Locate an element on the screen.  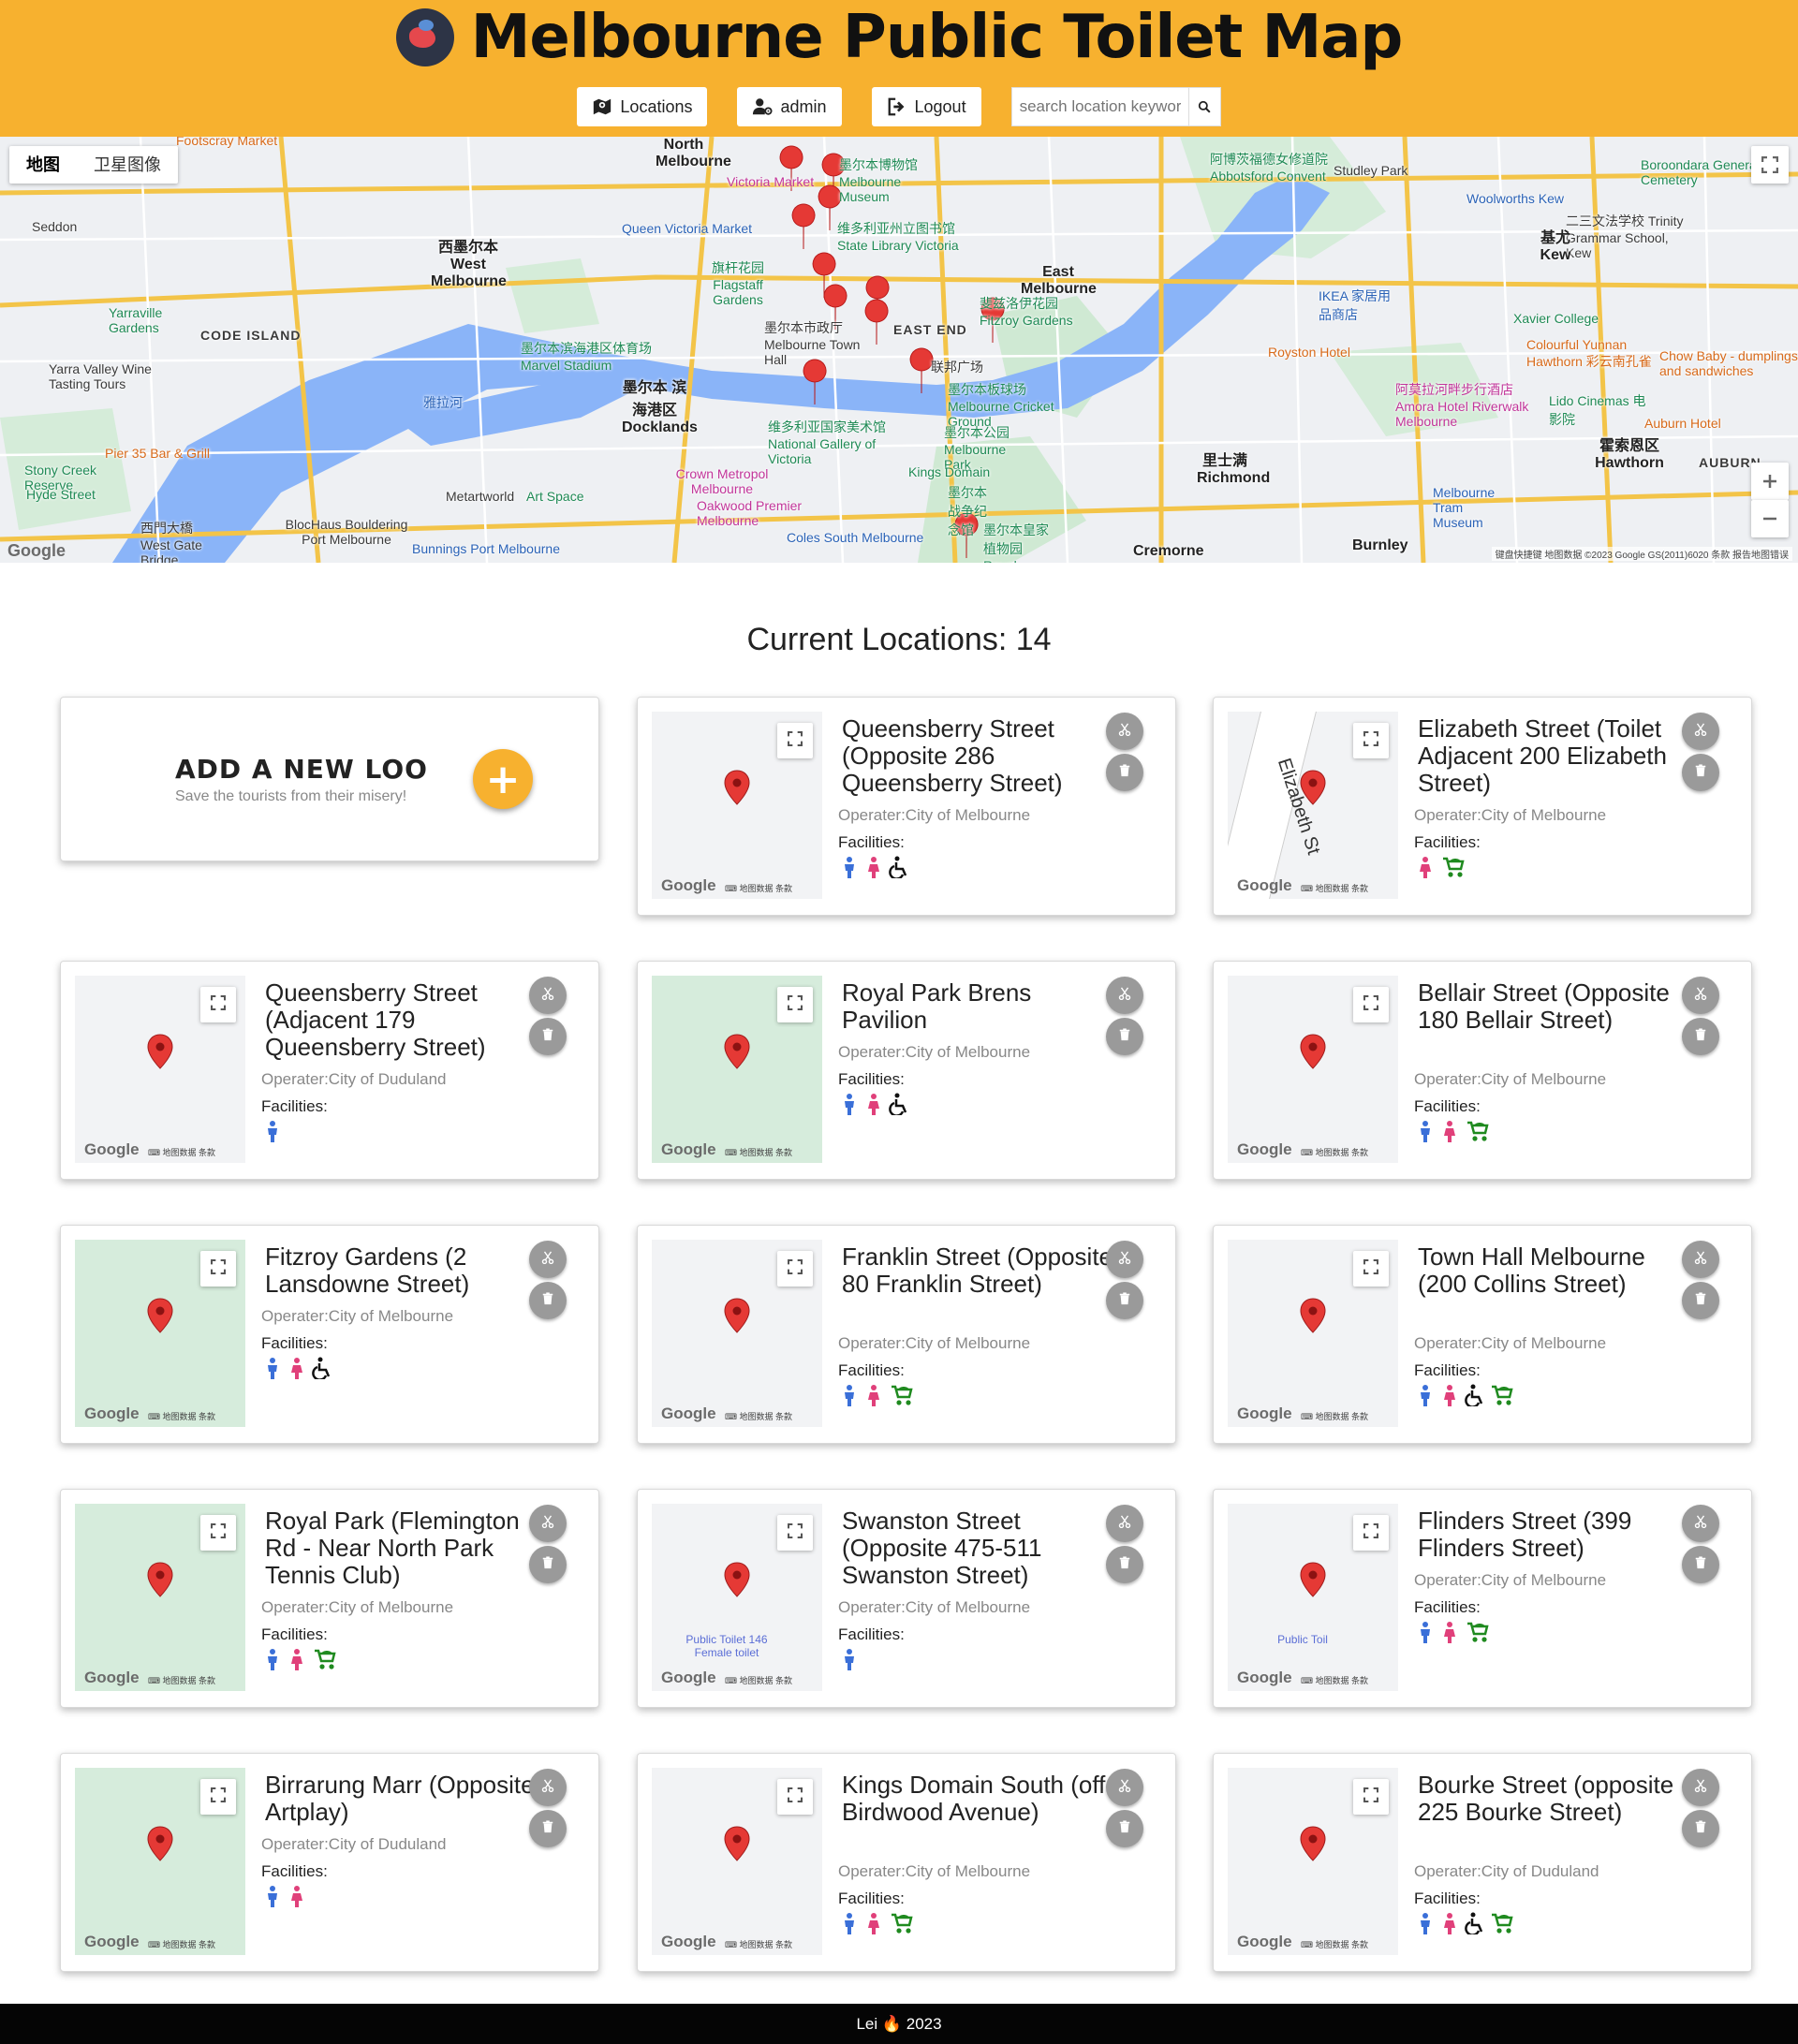
locations-button: Locations is located at coordinates (642, 107).